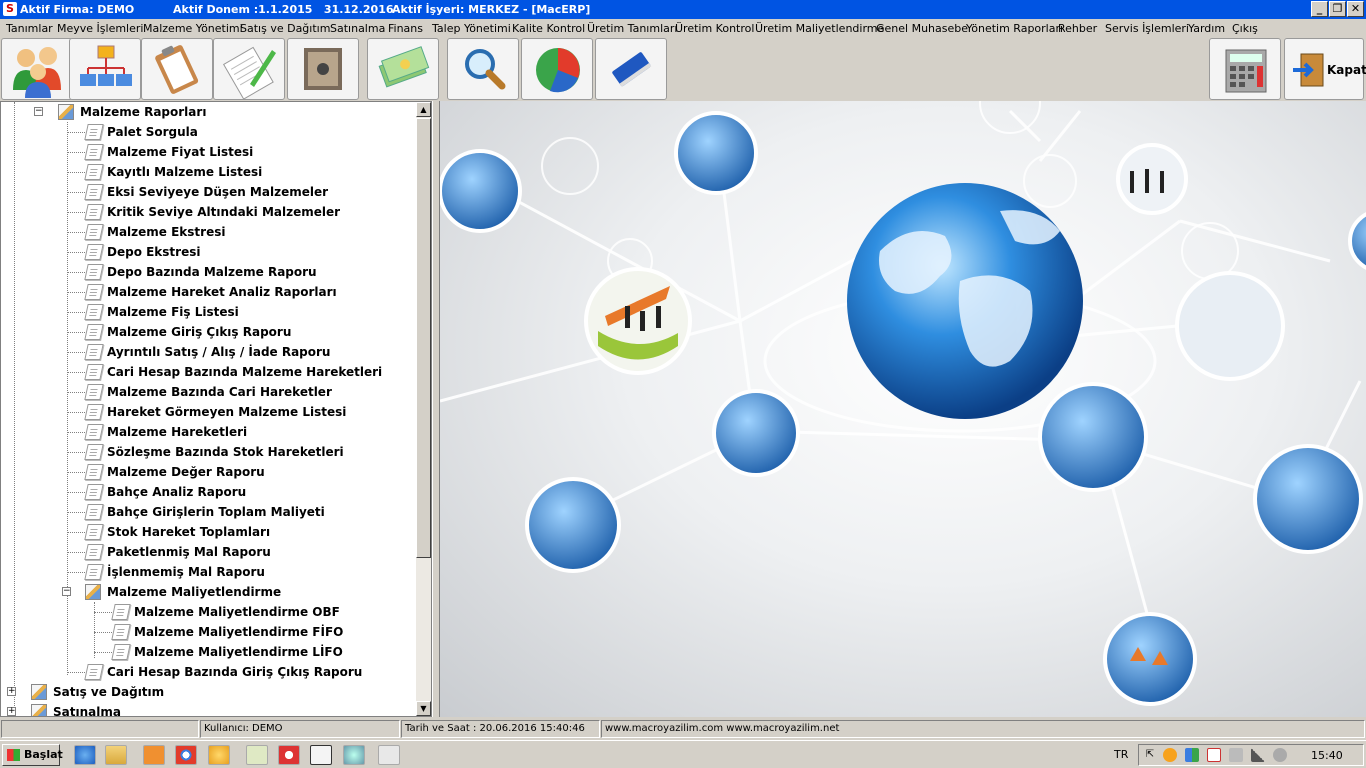 This screenshot has height=768, width=1366. I want to click on tree-node-malzeme-maliyetlendirme: − Malzeme Maliyetlendirme, so click(216, 592).